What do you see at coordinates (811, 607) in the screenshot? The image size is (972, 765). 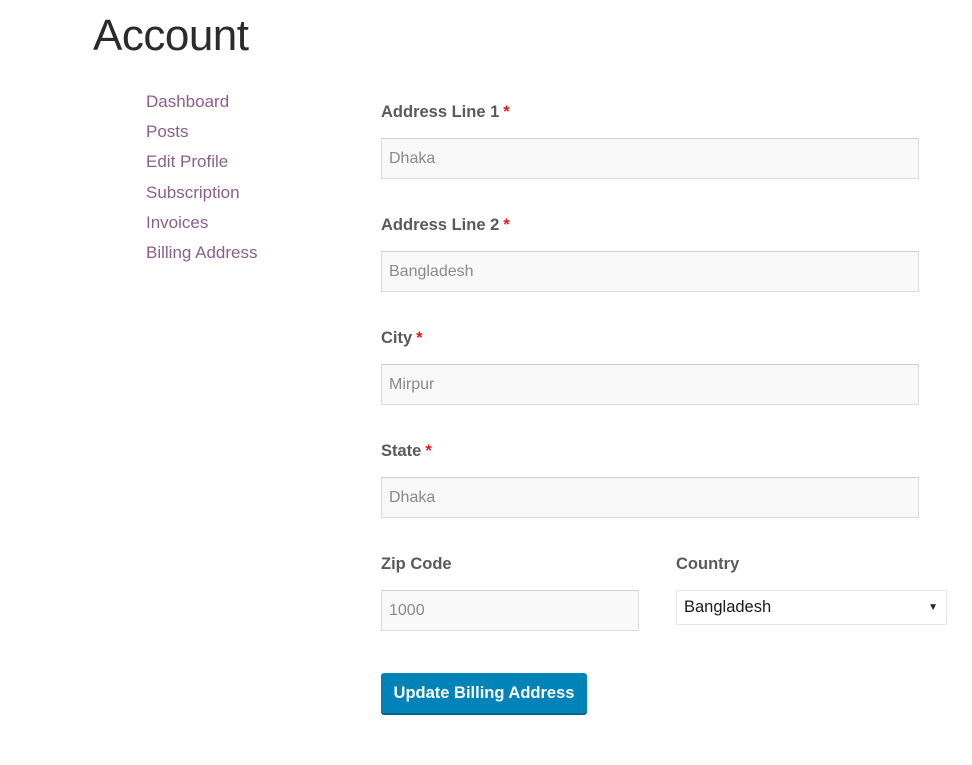 I see `country-select: Bangladesh ▼` at bounding box center [811, 607].